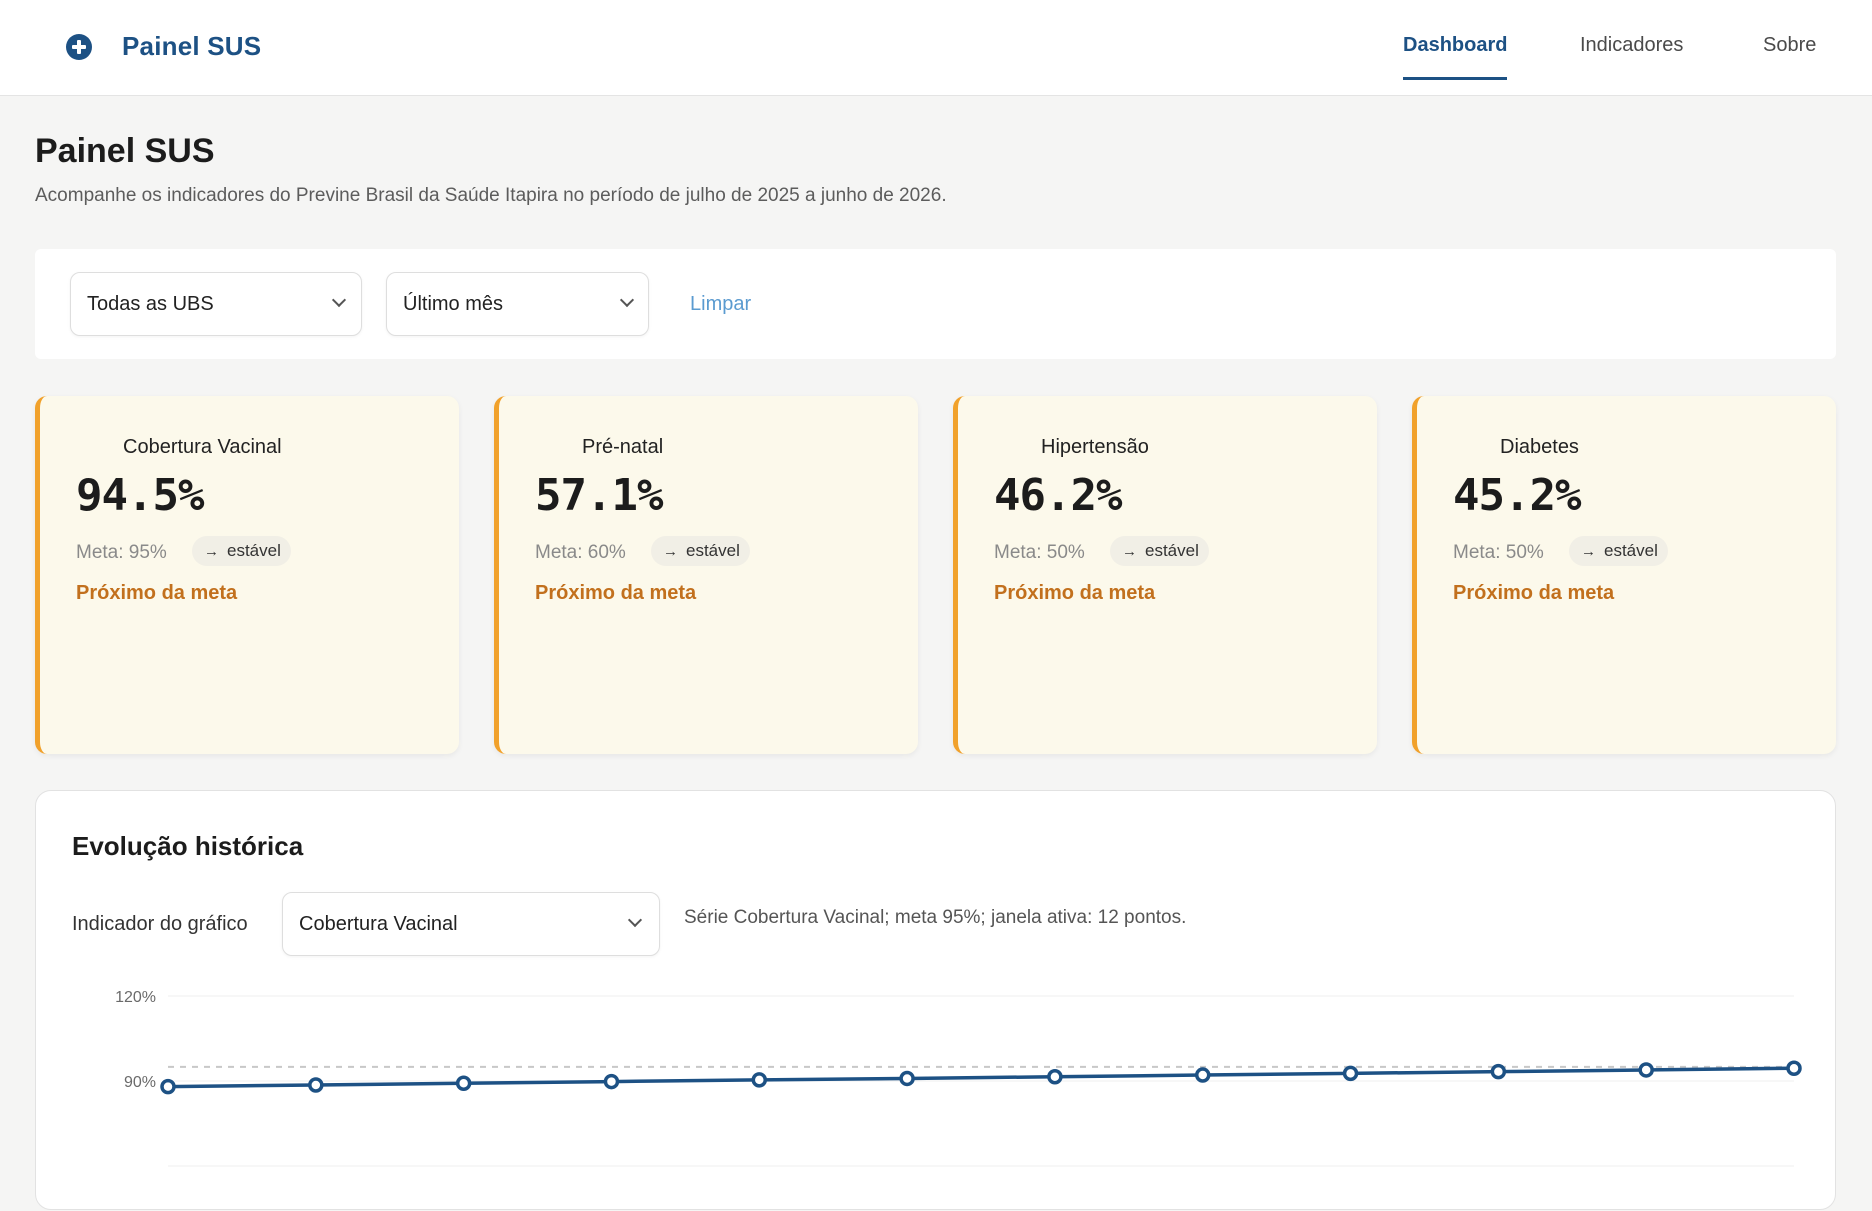  I want to click on kpi-card-title: Hipertensão, so click(1095, 447).